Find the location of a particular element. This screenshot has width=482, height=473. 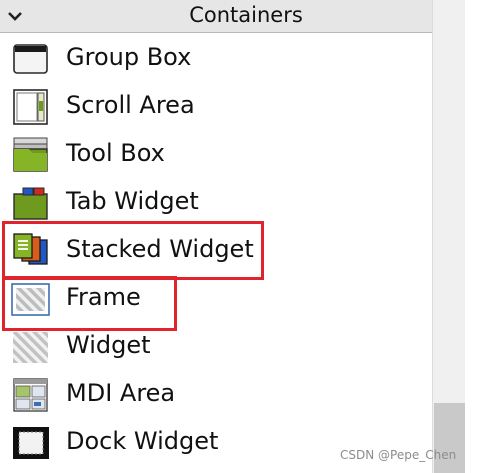

list-item-label: Group Box is located at coordinates (129, 57).